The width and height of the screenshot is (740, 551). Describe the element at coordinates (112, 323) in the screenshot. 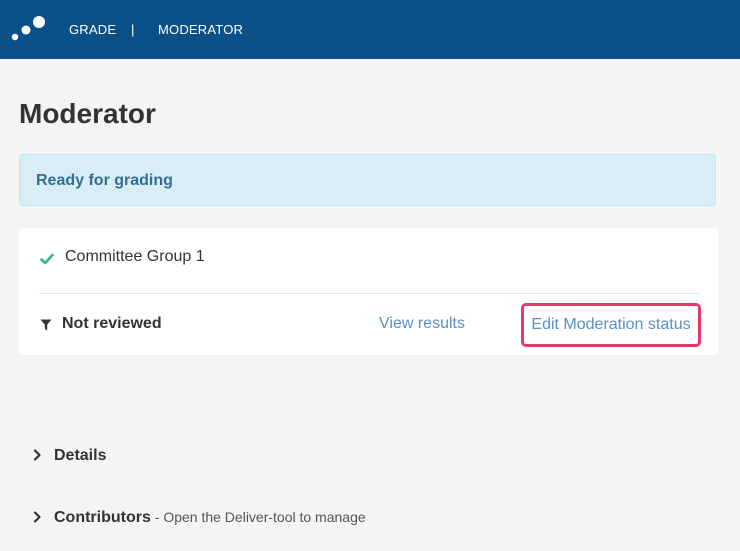

I see `review-status: Not reviewed` at that location.